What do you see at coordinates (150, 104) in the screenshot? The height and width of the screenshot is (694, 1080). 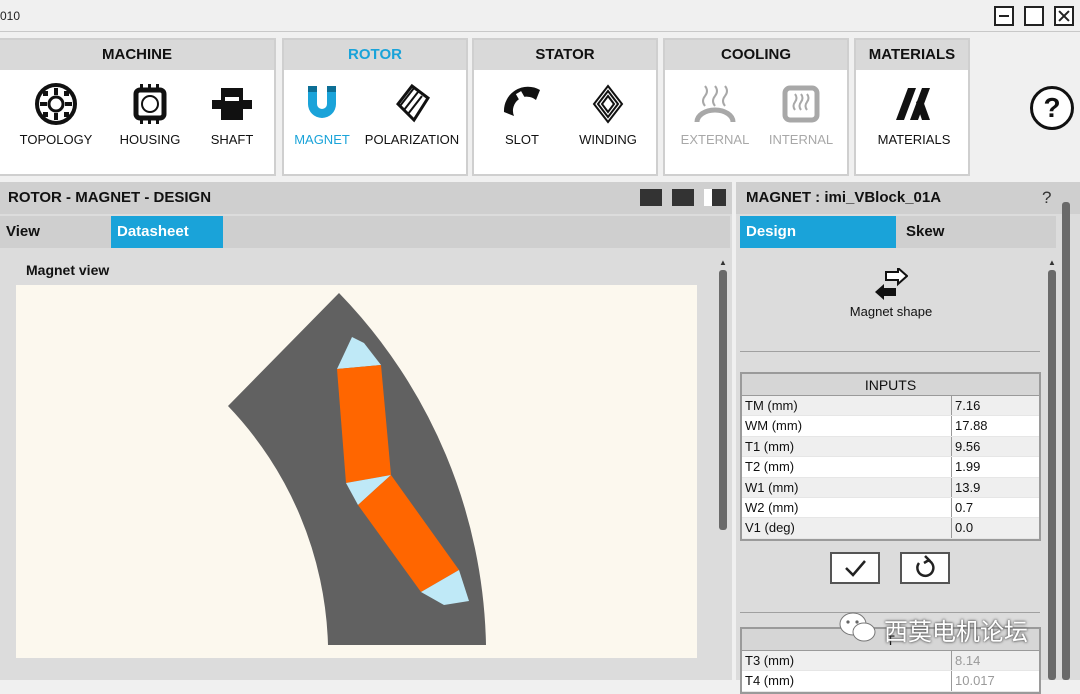 I see `housing-icon` at bounding box center [150, 104].